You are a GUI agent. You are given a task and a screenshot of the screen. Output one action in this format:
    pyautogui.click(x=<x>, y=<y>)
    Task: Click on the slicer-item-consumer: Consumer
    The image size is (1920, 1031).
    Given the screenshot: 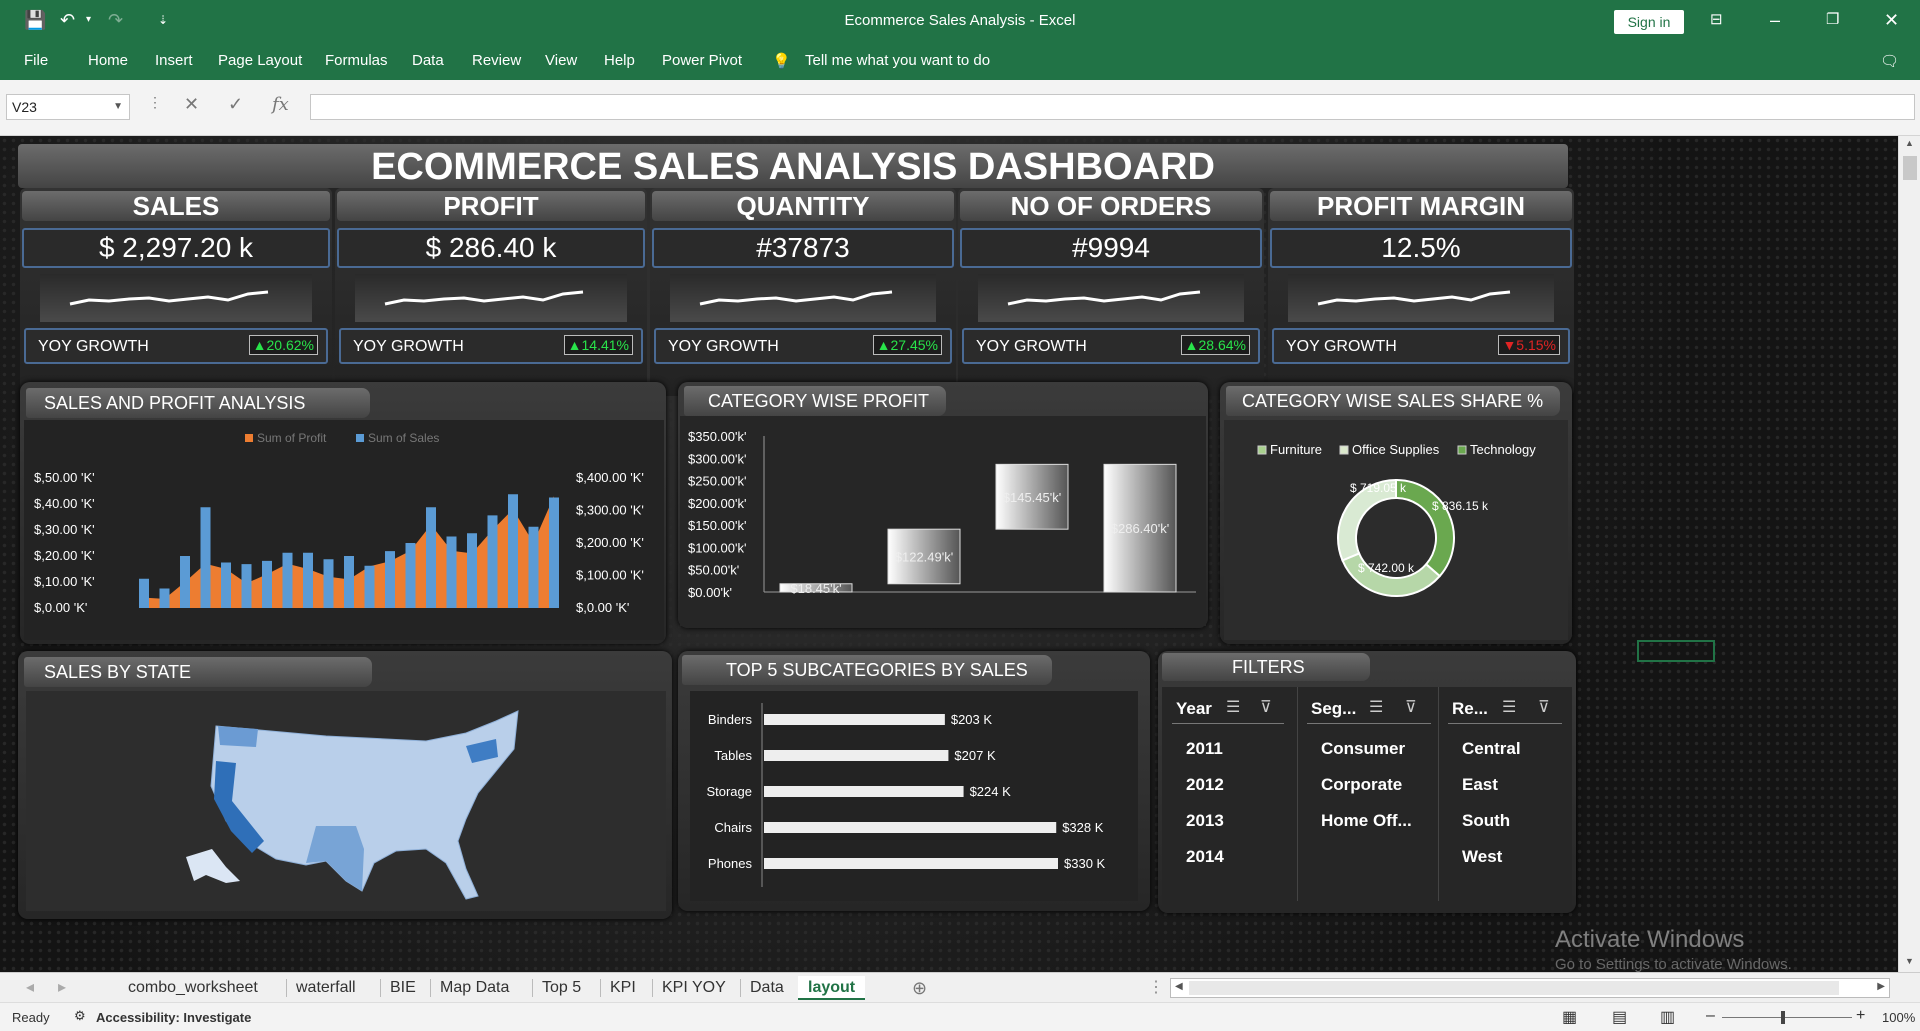 What is the action you would take?
    pyautogui.click(x=1363, y=749)
    